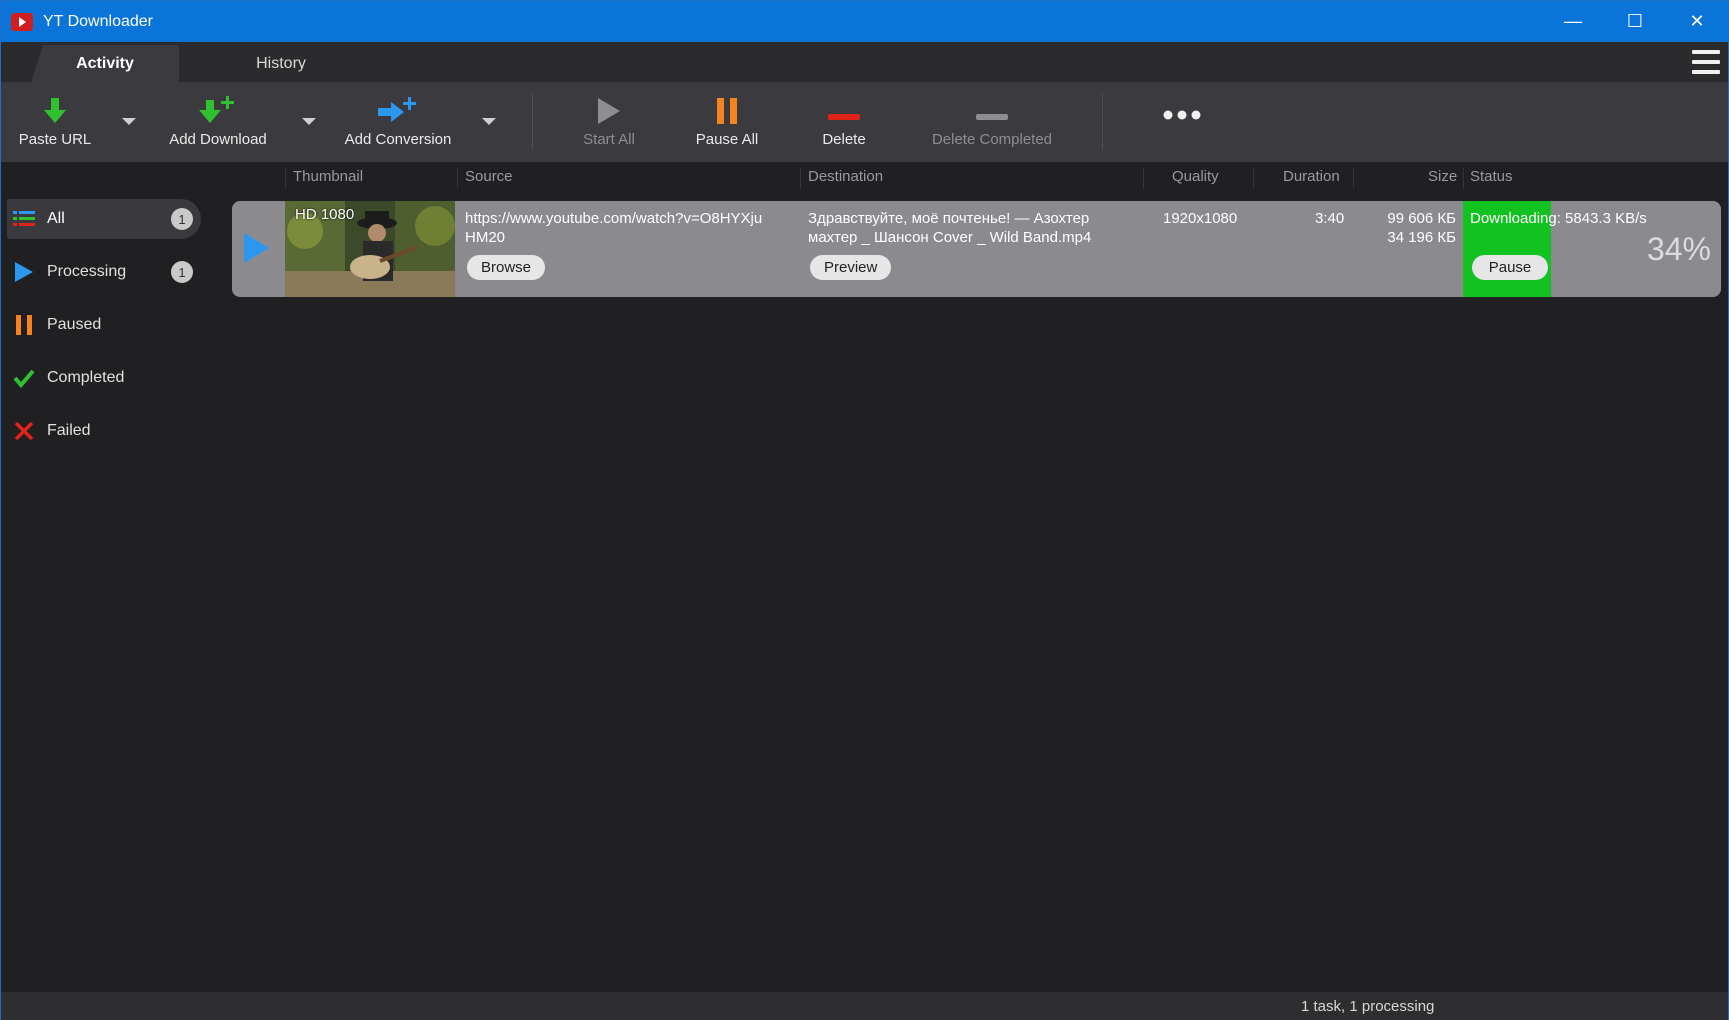 This screenshot has height=1020, width=1729. What do you see at coordinates (506, 267) in the screenshot?
I see `browse-button: Browse` at bounding box center [506, 267].